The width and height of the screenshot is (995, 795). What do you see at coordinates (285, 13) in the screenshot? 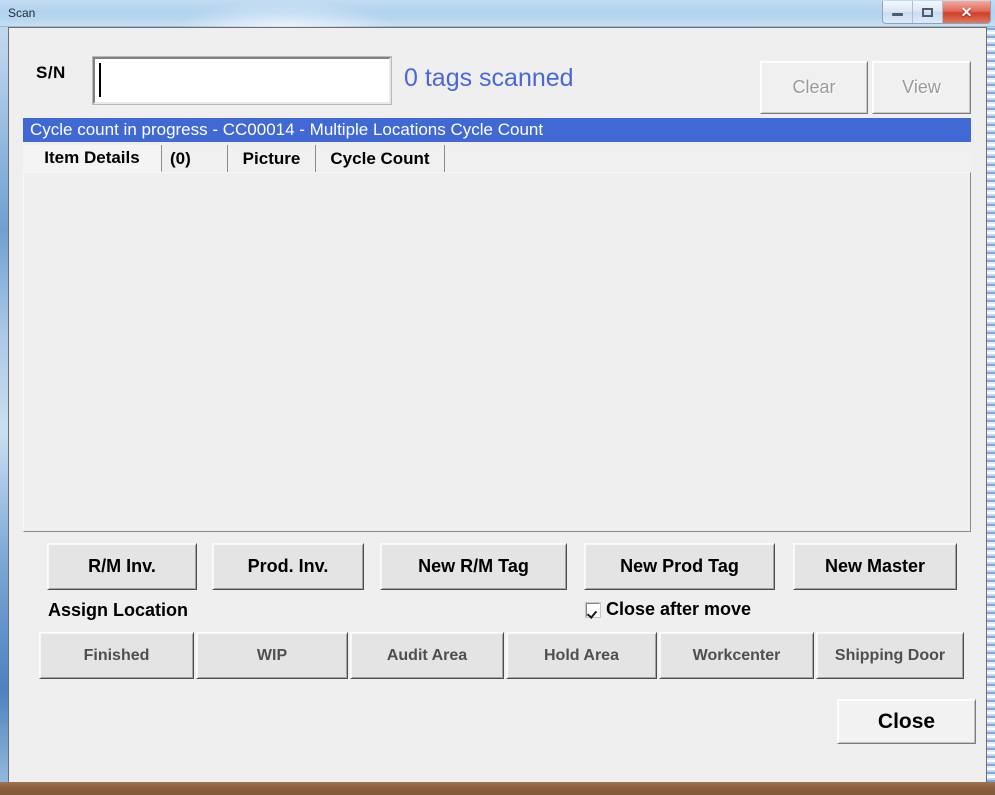
I see `titlebar-sheen` at bounding box center [285, 13].